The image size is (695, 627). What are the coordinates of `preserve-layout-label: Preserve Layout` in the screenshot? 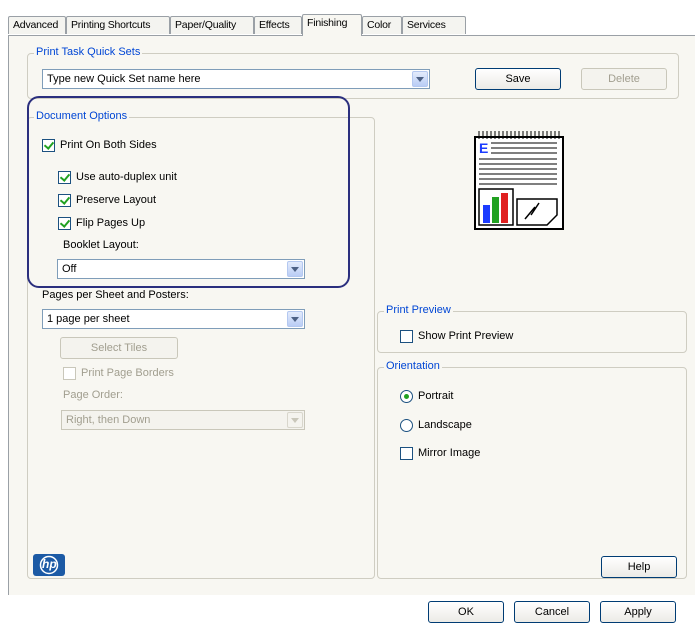 It's located at (116, 200).